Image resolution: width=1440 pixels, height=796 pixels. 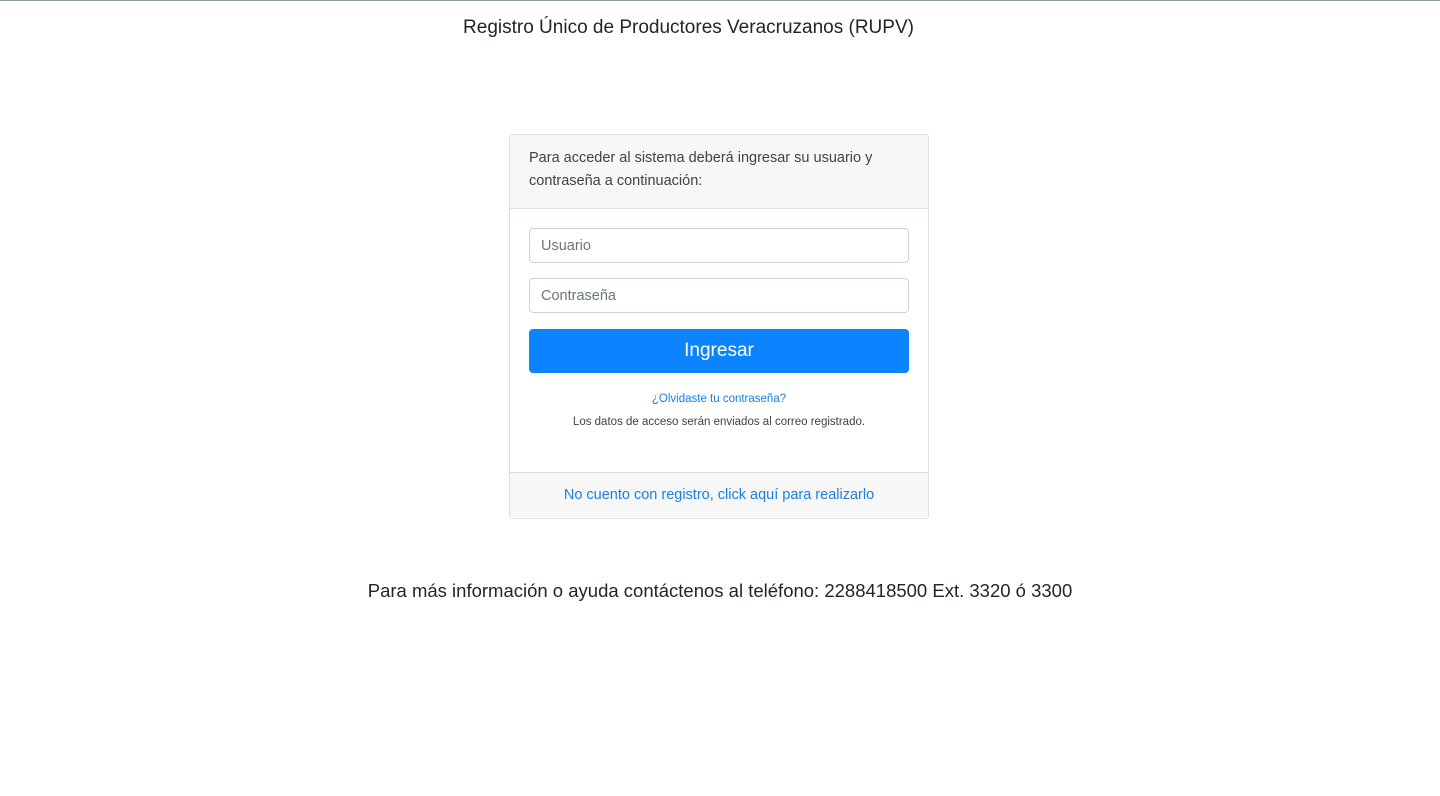 I want to click on login-button: Ingresar, so click(x=719, y=351).